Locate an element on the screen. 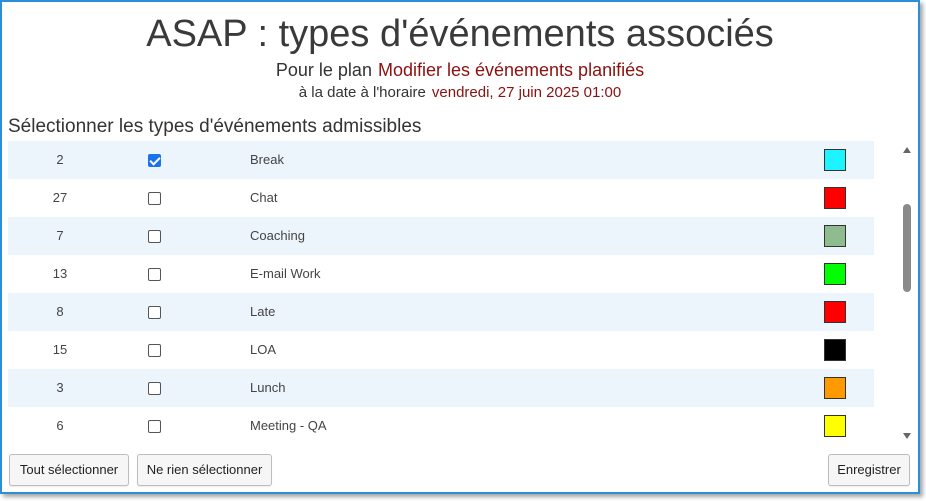  save-button: Enregistrer is located at coordinates (869, 470).